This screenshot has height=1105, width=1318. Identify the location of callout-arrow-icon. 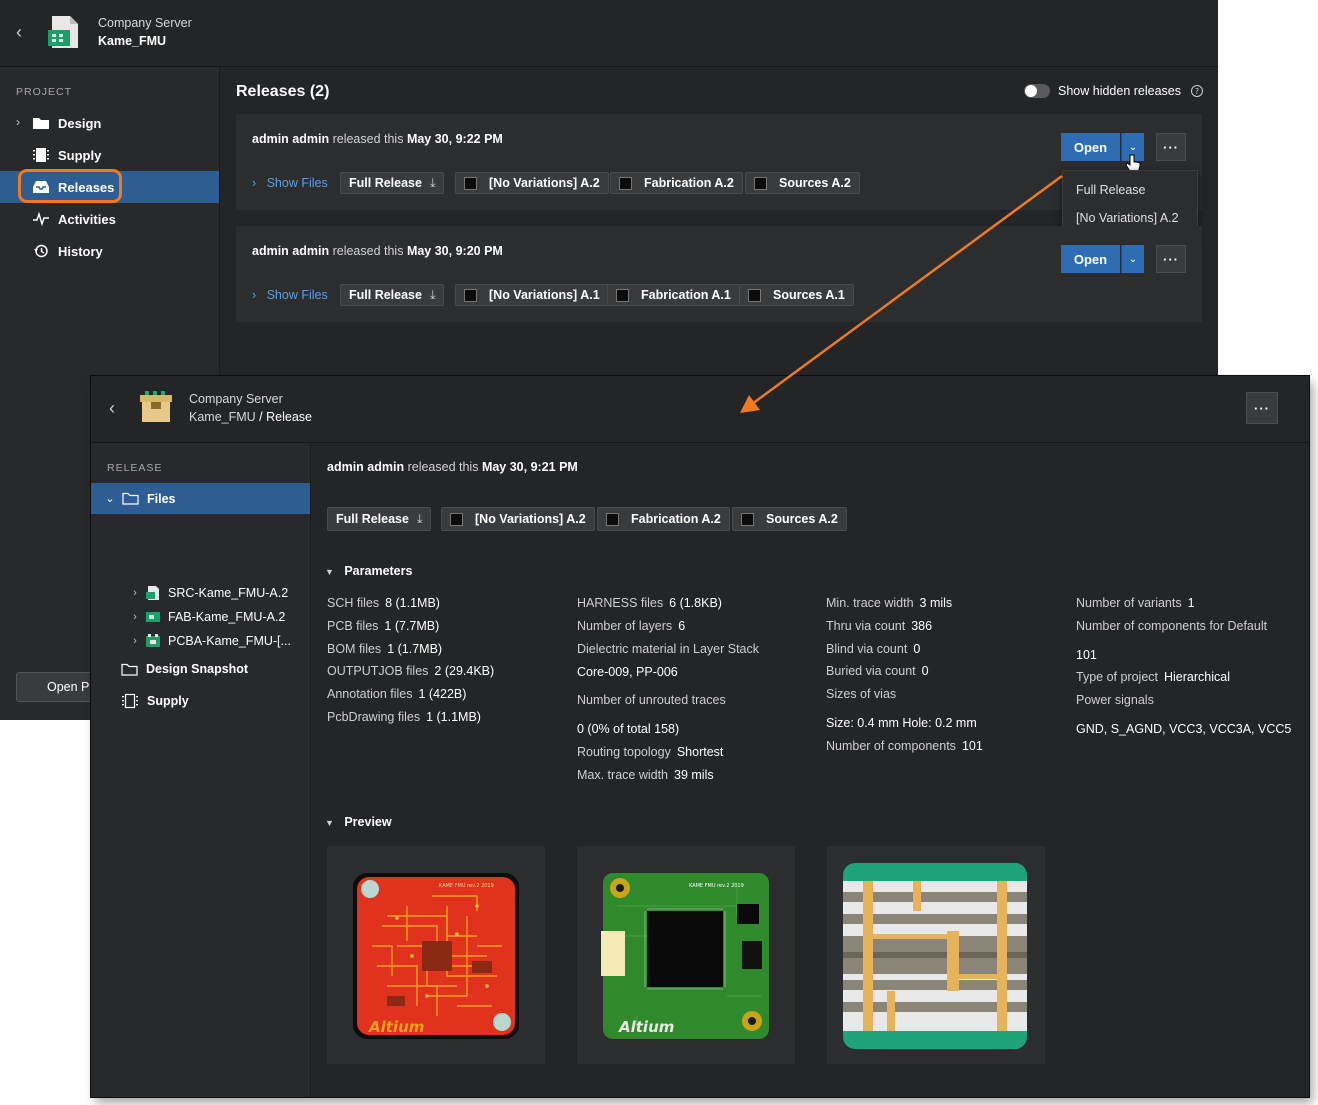
(901, 293).